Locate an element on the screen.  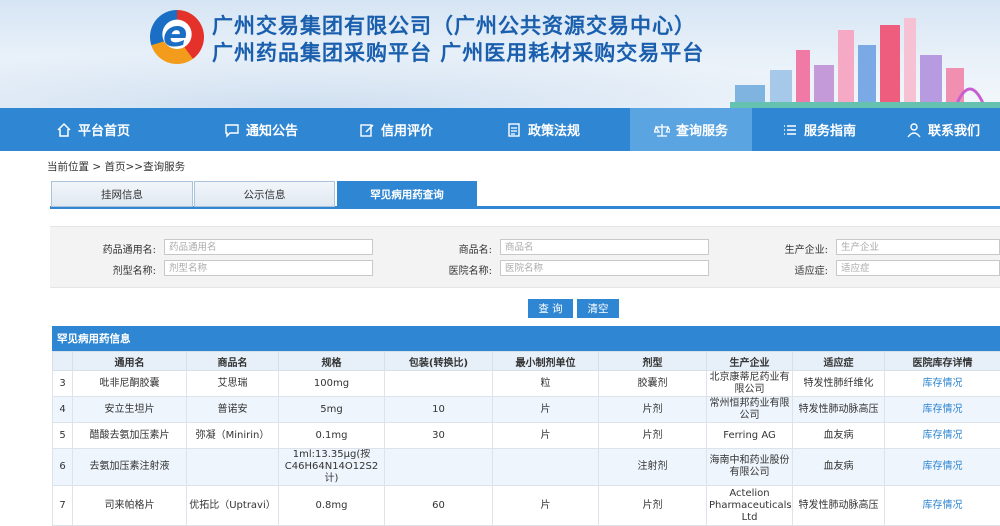
trade-name-input is located at coordinates (604, 247).